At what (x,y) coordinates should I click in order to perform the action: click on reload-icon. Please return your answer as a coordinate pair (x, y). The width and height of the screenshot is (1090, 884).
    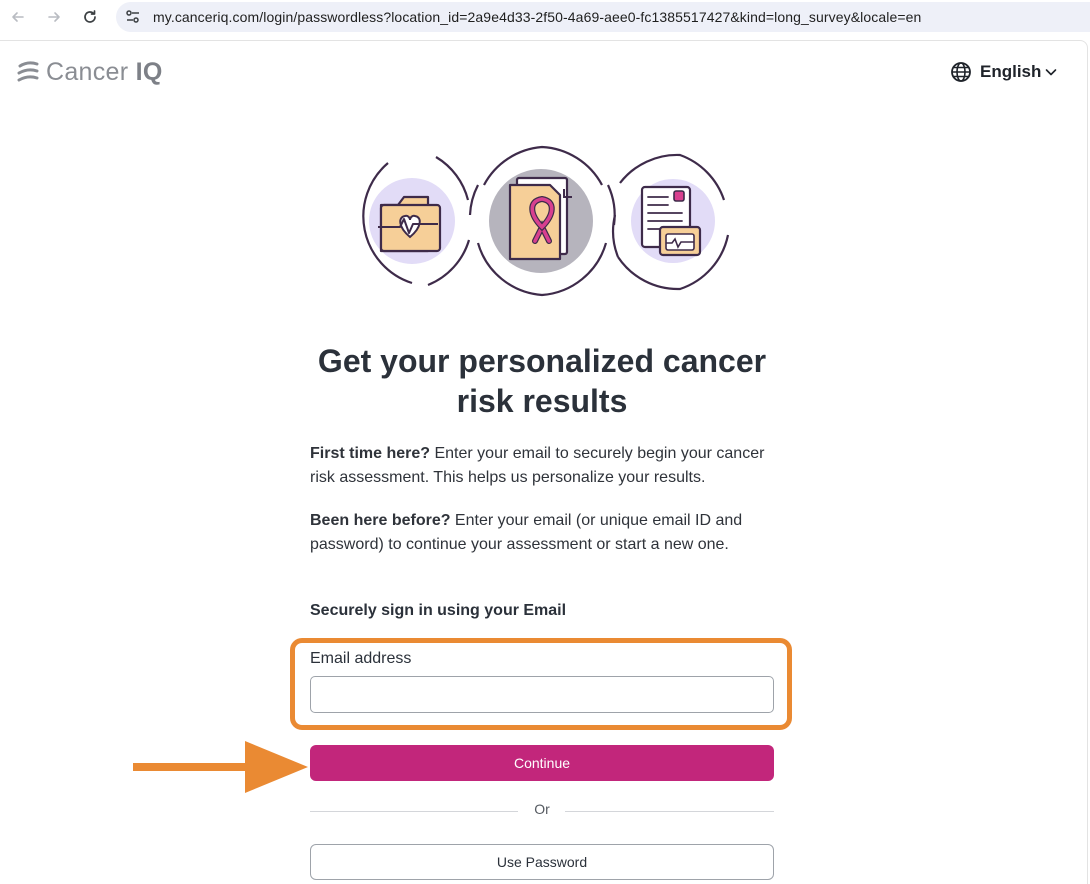
    Looking at the image, I should click on (90, 16).